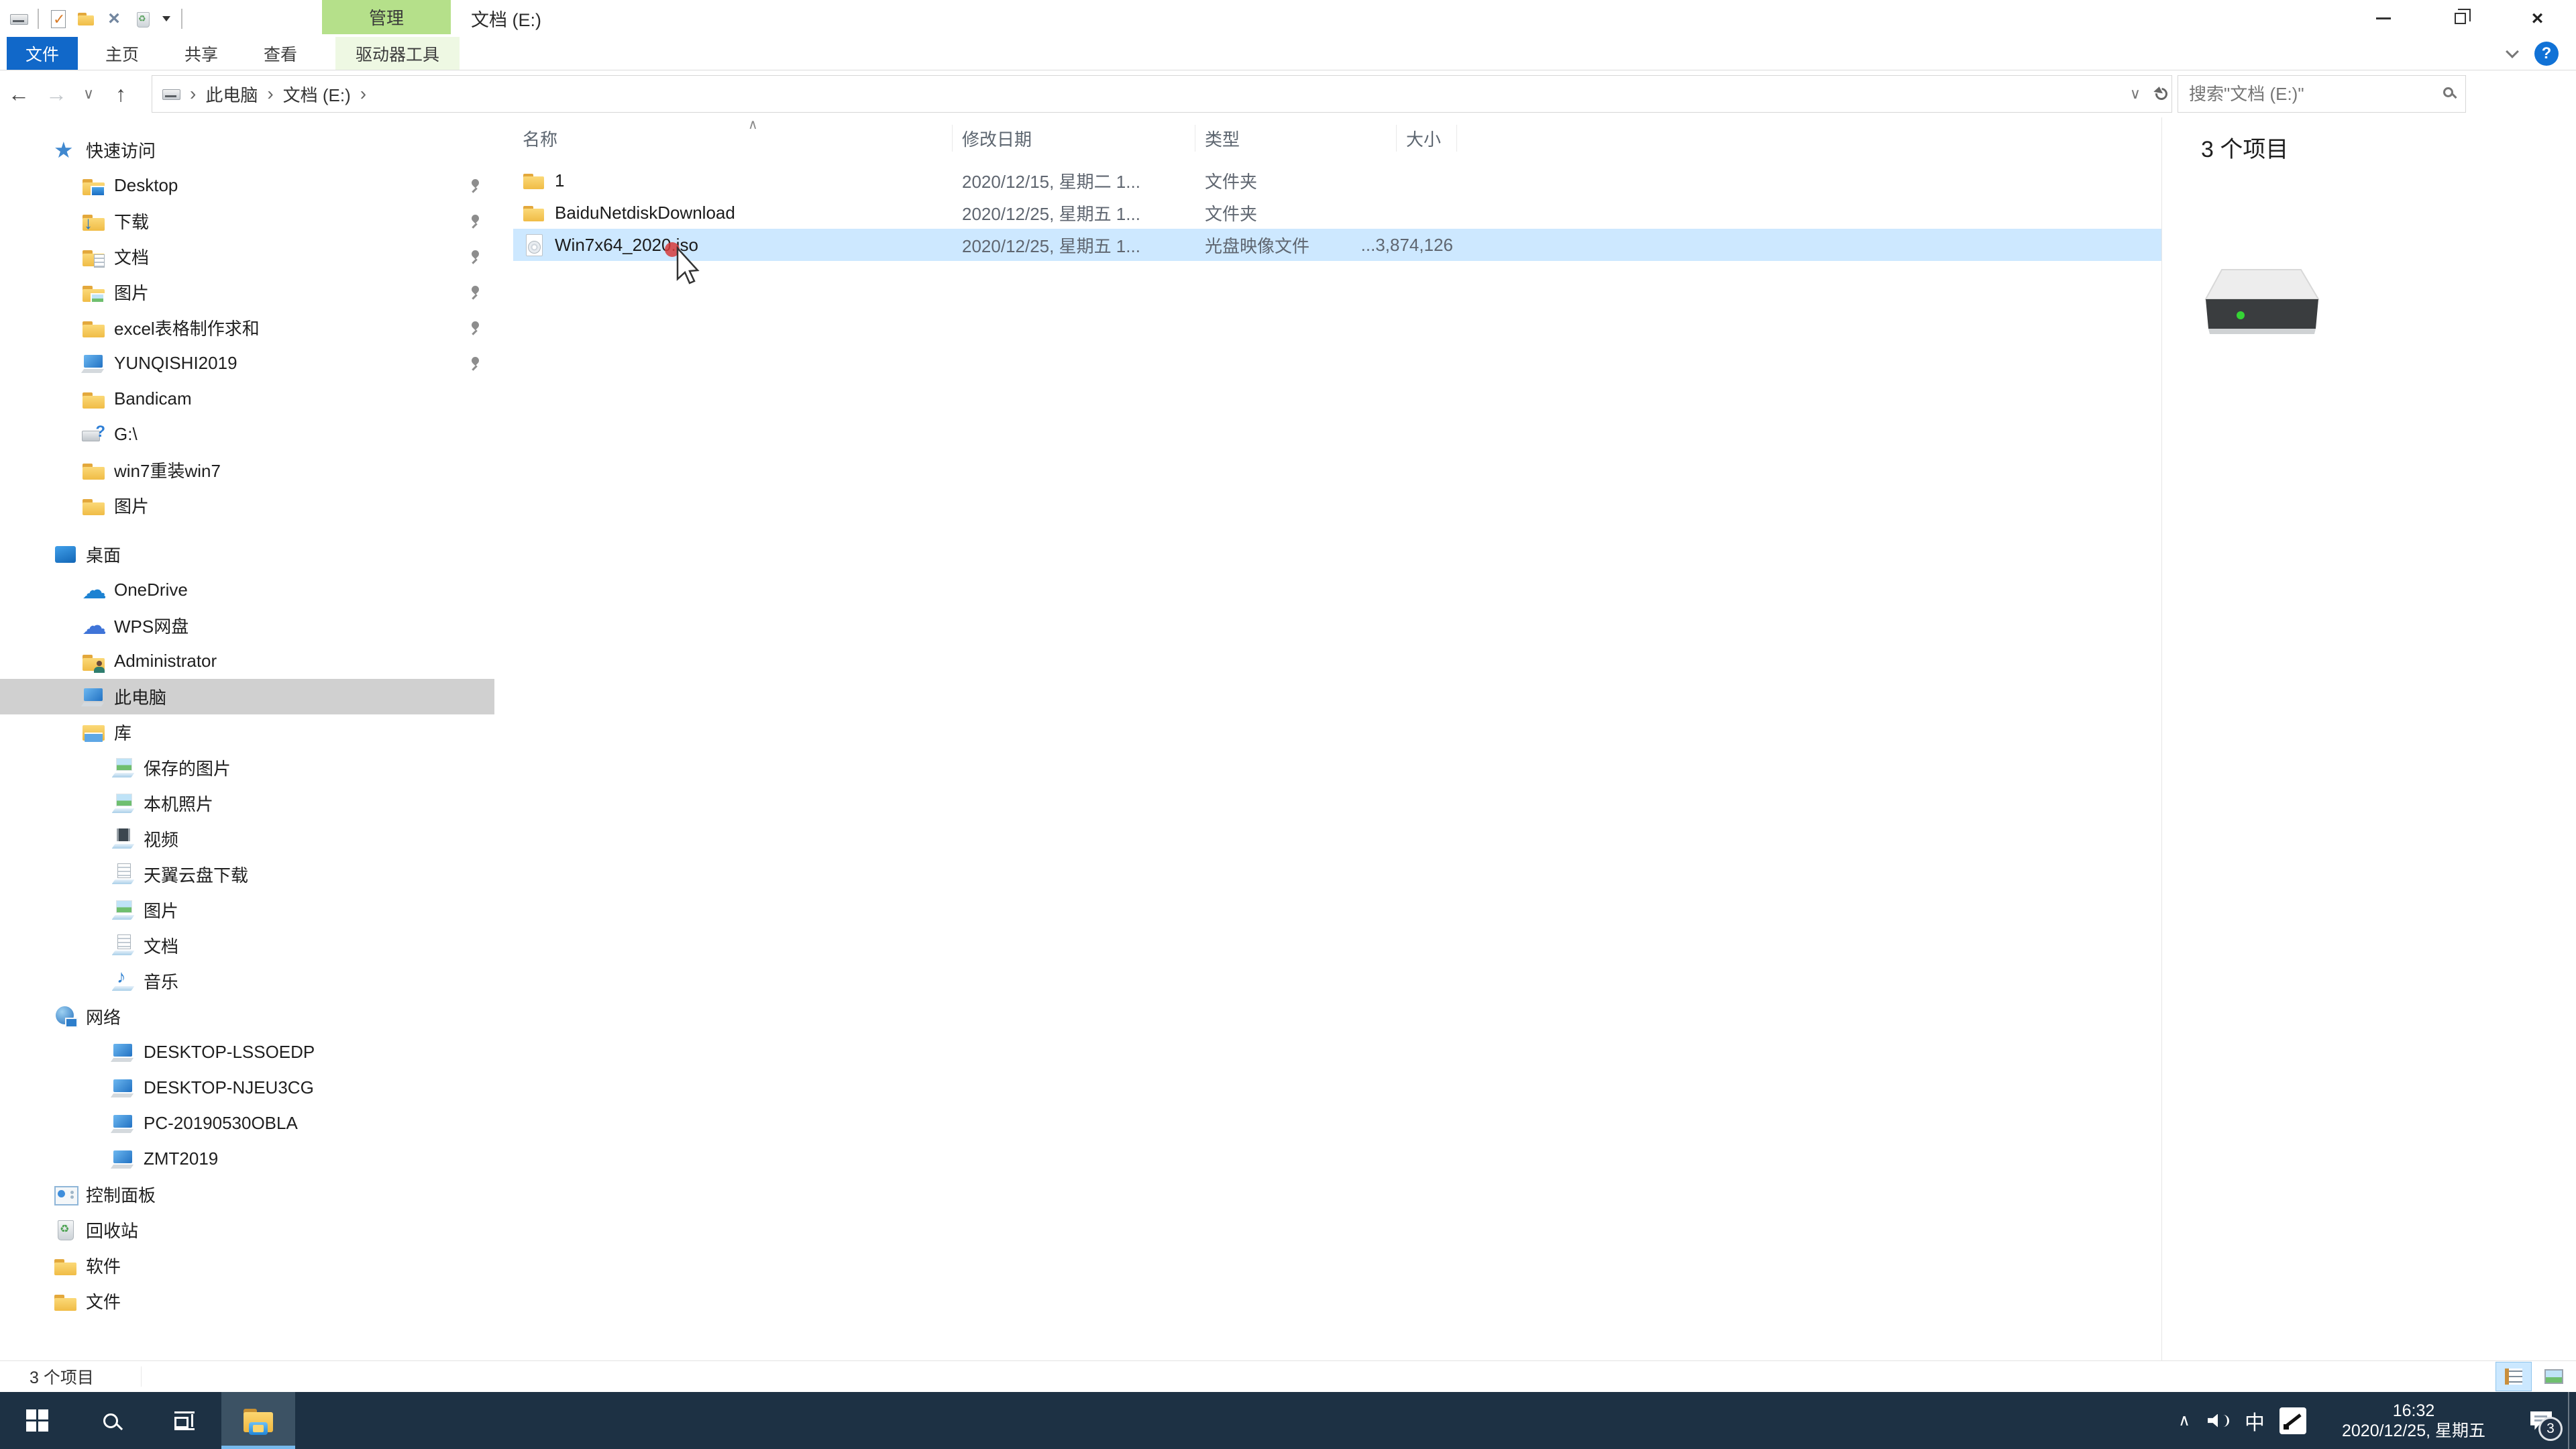 The width and height of the screenshot is (2576, 1449). Describe the element at coordinates (247, 1265) in the screenshot. I see `sidebar-item-软件: 软件` at that location.